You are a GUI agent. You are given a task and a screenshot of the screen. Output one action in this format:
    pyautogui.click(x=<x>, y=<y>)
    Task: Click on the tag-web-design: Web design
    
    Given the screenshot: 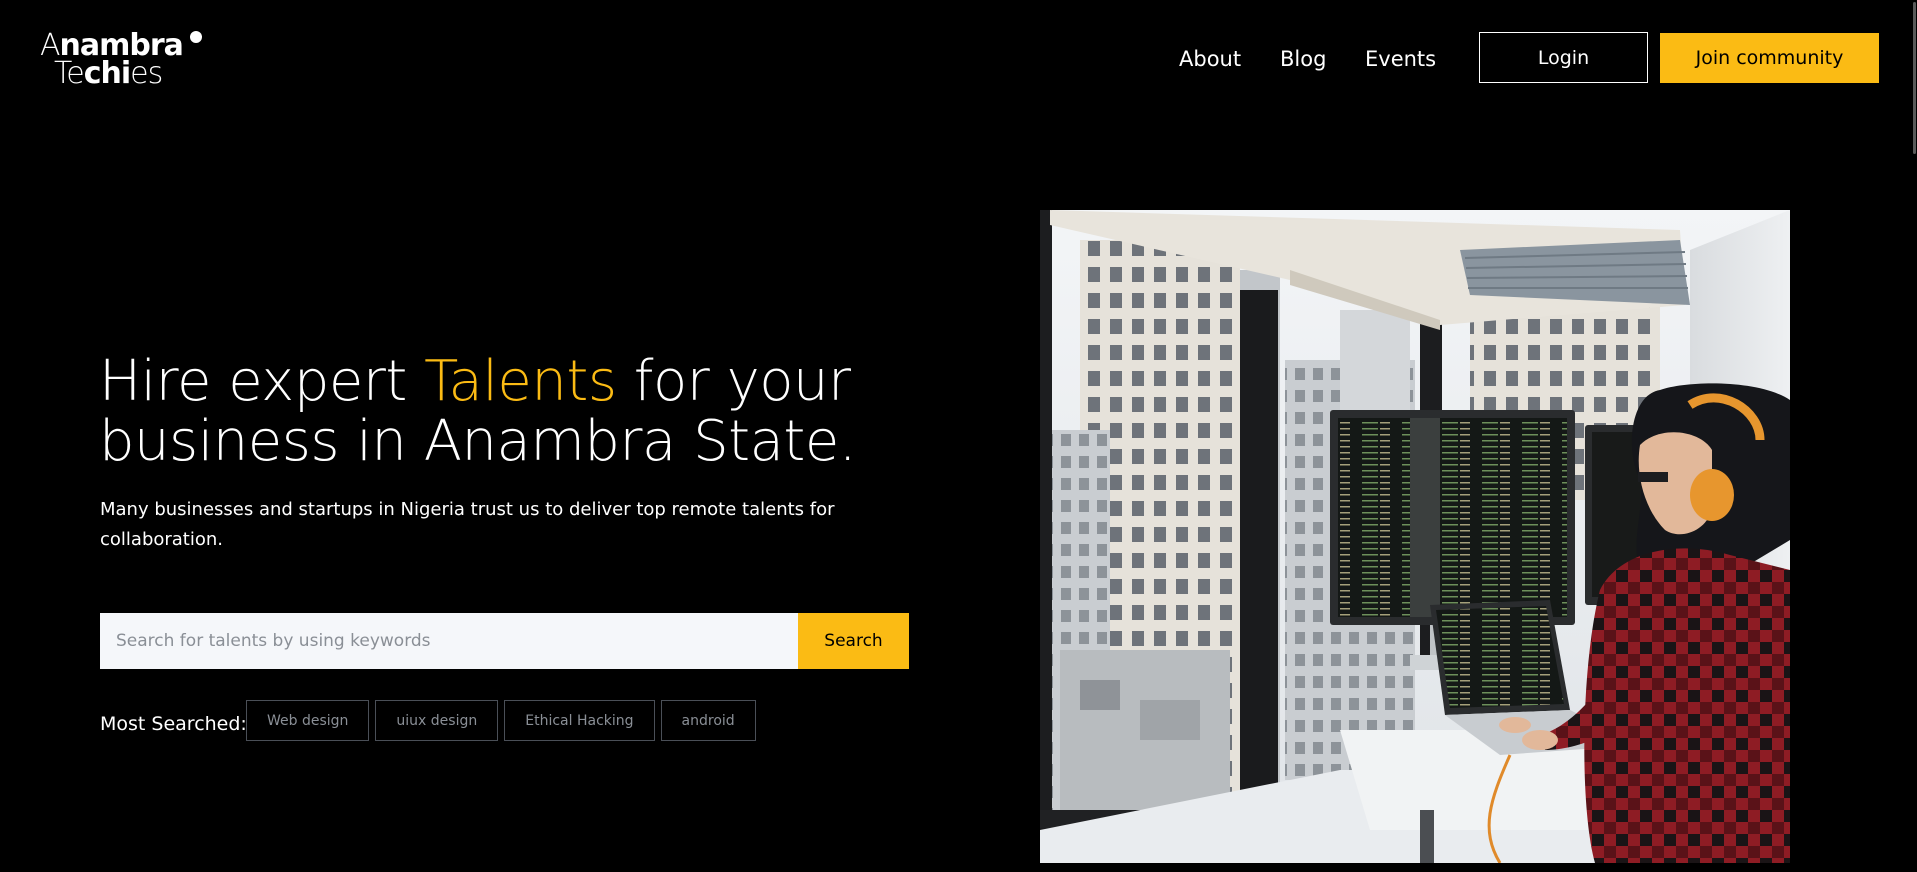 What is the action you would take?
    pyautogui.click(x=308, y=720)
    